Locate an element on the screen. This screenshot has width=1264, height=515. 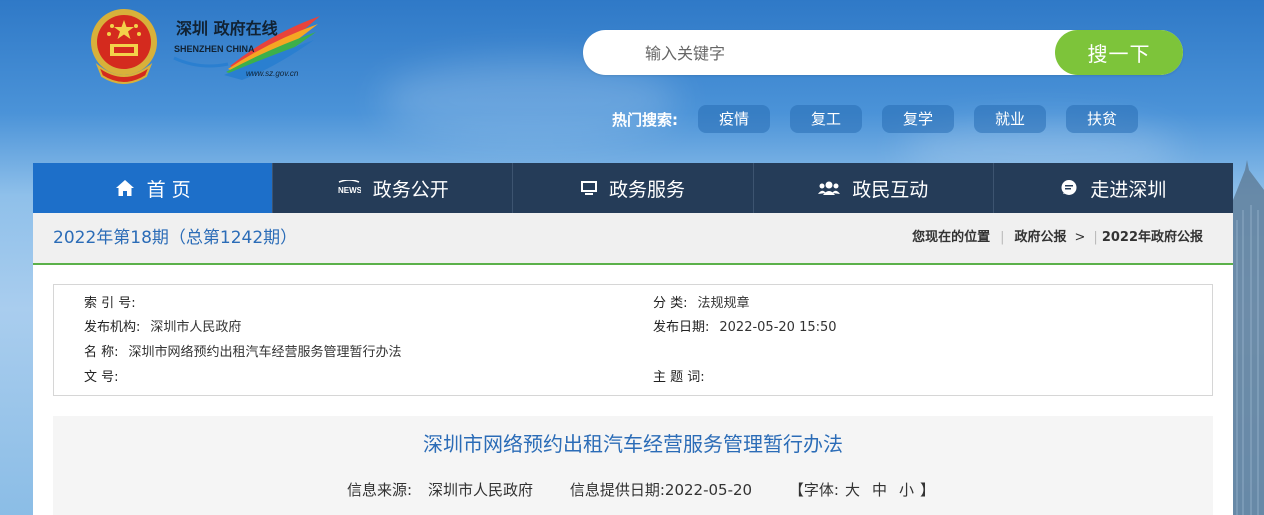
people-icon is located at coordinates (829, 188).